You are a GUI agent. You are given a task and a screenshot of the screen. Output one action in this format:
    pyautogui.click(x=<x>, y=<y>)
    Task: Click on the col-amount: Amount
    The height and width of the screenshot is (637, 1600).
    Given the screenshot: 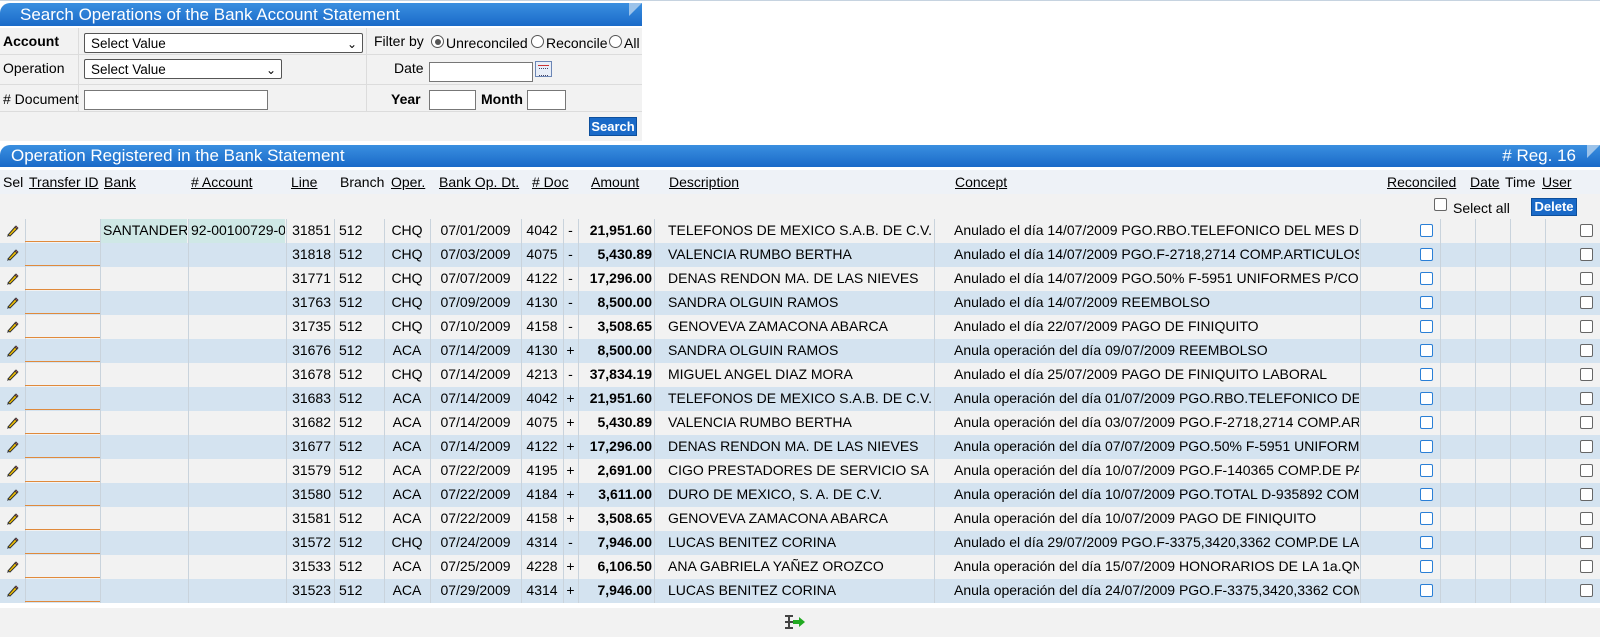 What is the action you would take?
    pyautogui.click(x=615, y=182)
    